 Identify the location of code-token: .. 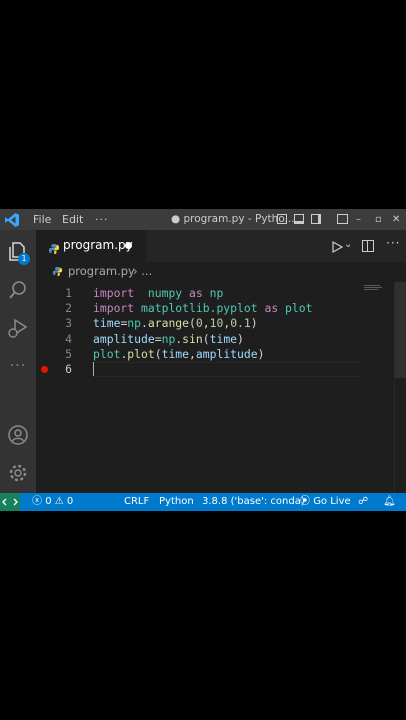
(144, 323).